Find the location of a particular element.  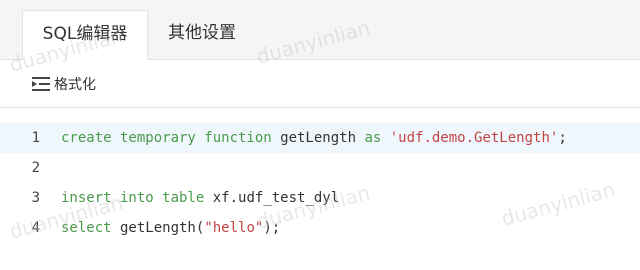

identifier: getLength is located at coordinates (318, 138).